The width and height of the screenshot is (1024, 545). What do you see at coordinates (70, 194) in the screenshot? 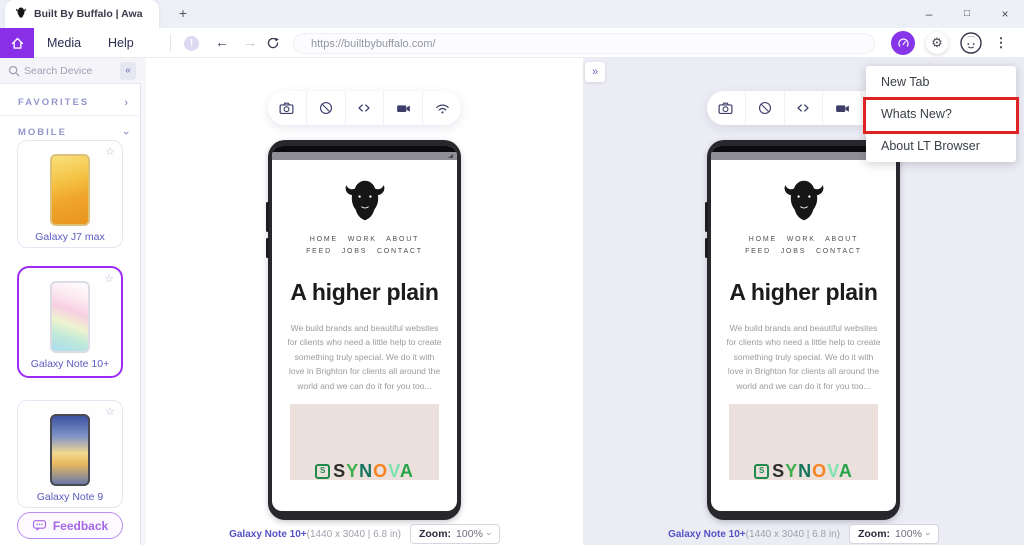
I see `device-card-galaxy-j7-max: ☆ Galaxy J7 max` at bounding box center [70, 194].